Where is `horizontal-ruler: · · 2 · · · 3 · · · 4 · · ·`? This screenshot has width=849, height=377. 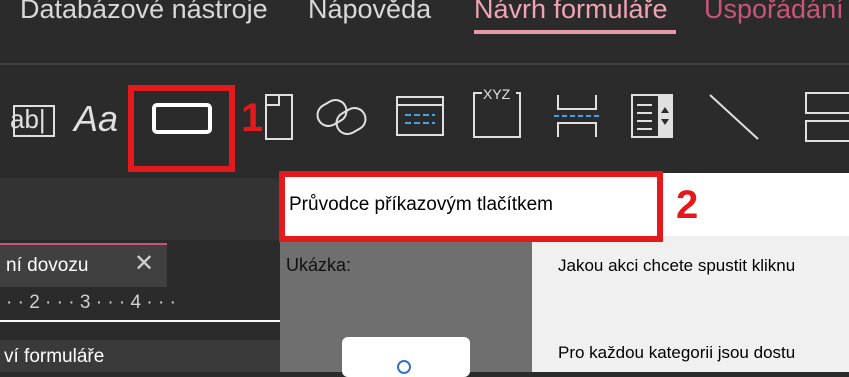
horizontal-ruler: · · 2 · · · 3 · · · 4 · · · is located at coordinates (140, 303).